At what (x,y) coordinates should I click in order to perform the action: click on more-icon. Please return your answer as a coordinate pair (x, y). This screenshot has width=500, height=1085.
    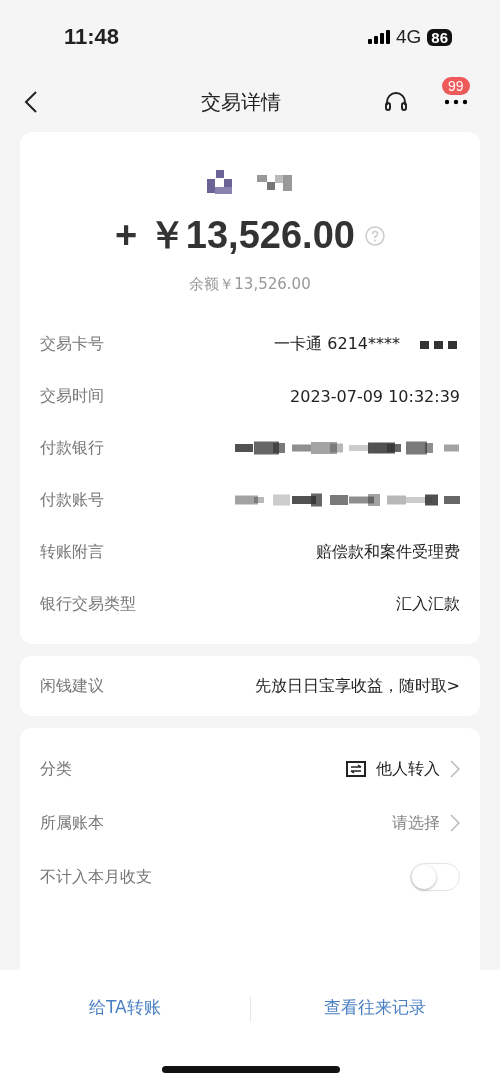
    Looking at the image, I should click on (456, 102).